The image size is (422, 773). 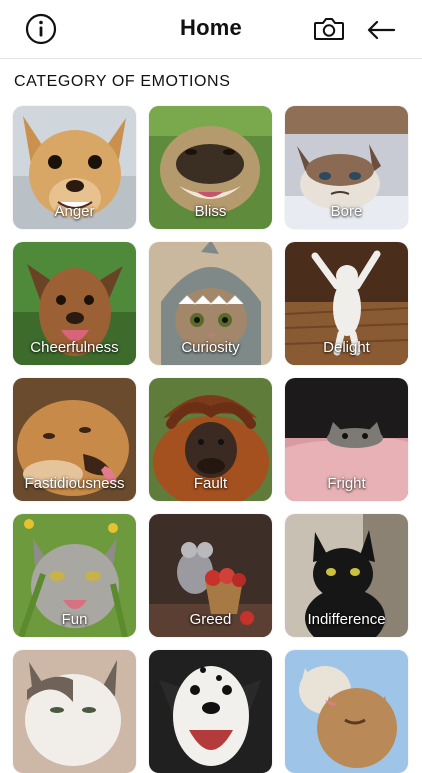 I want to click on category-tile-indifference: Indifference, so click(x=346, y=575).